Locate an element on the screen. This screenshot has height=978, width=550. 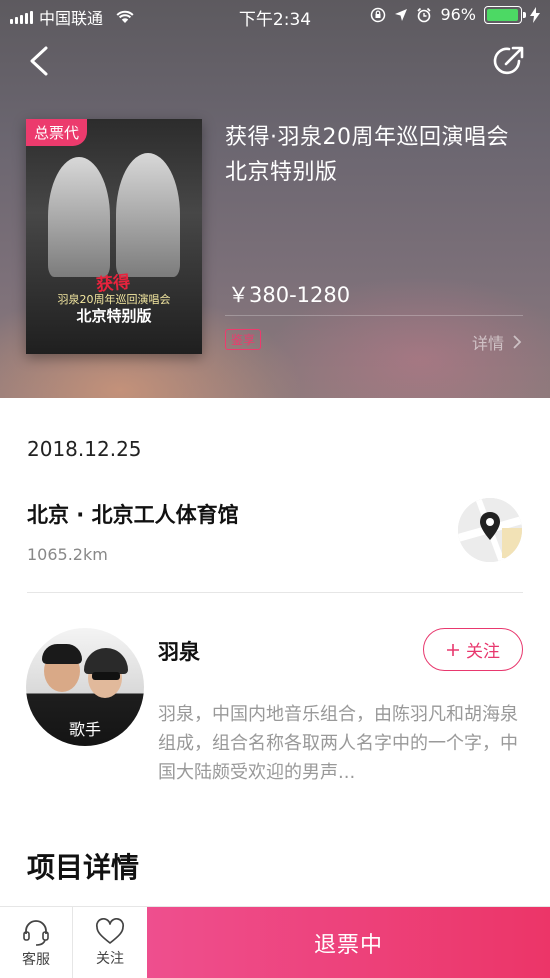
follow-artist-button: 关注 is located at coordinates (473, 649).